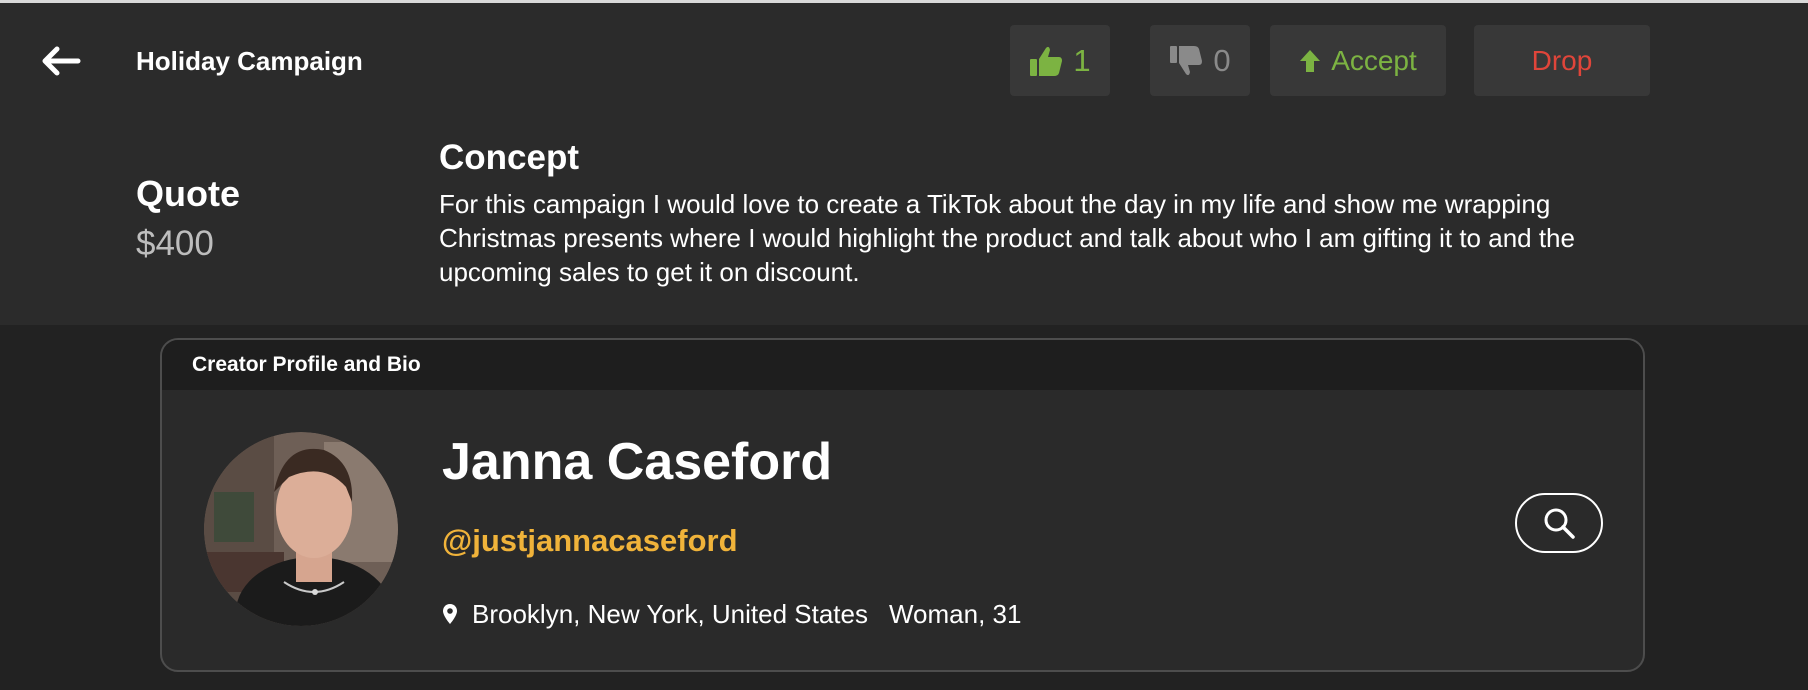 This screenshot has height=690, width=1808. Describe the element at coordinates (637, 462) in the screenshot. I see `creator-name: Janna Caseford` at that location.